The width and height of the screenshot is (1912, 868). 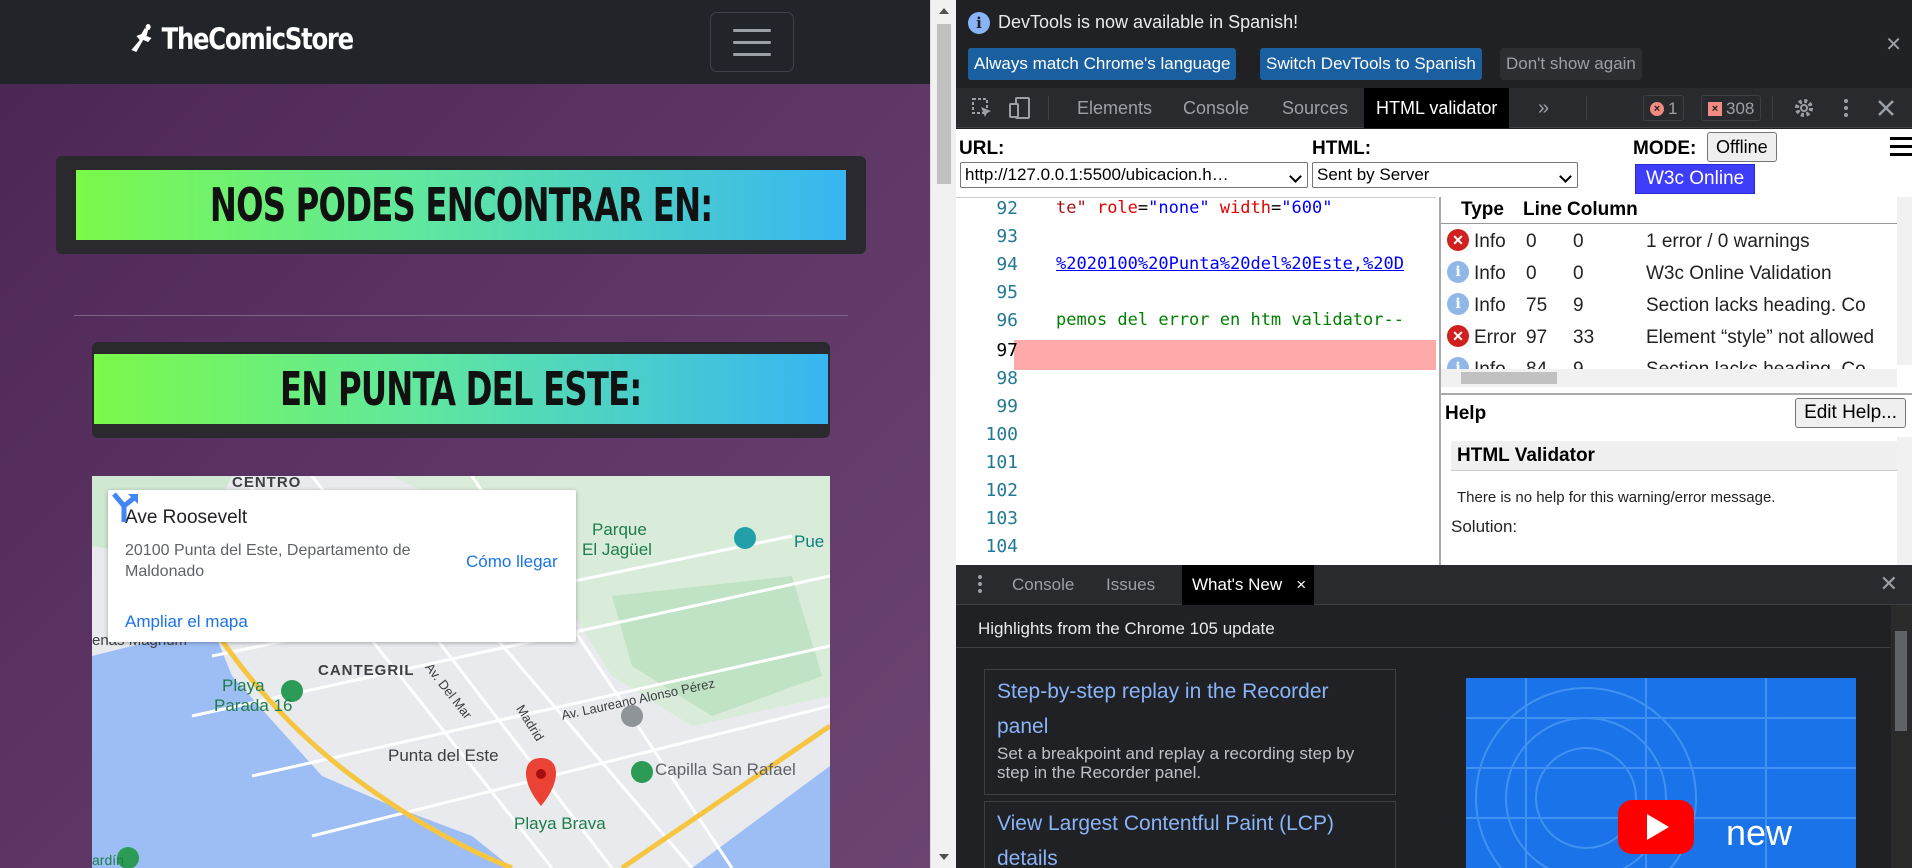 I want to click on error-icon: ✕, so click(x=1458, y=336).